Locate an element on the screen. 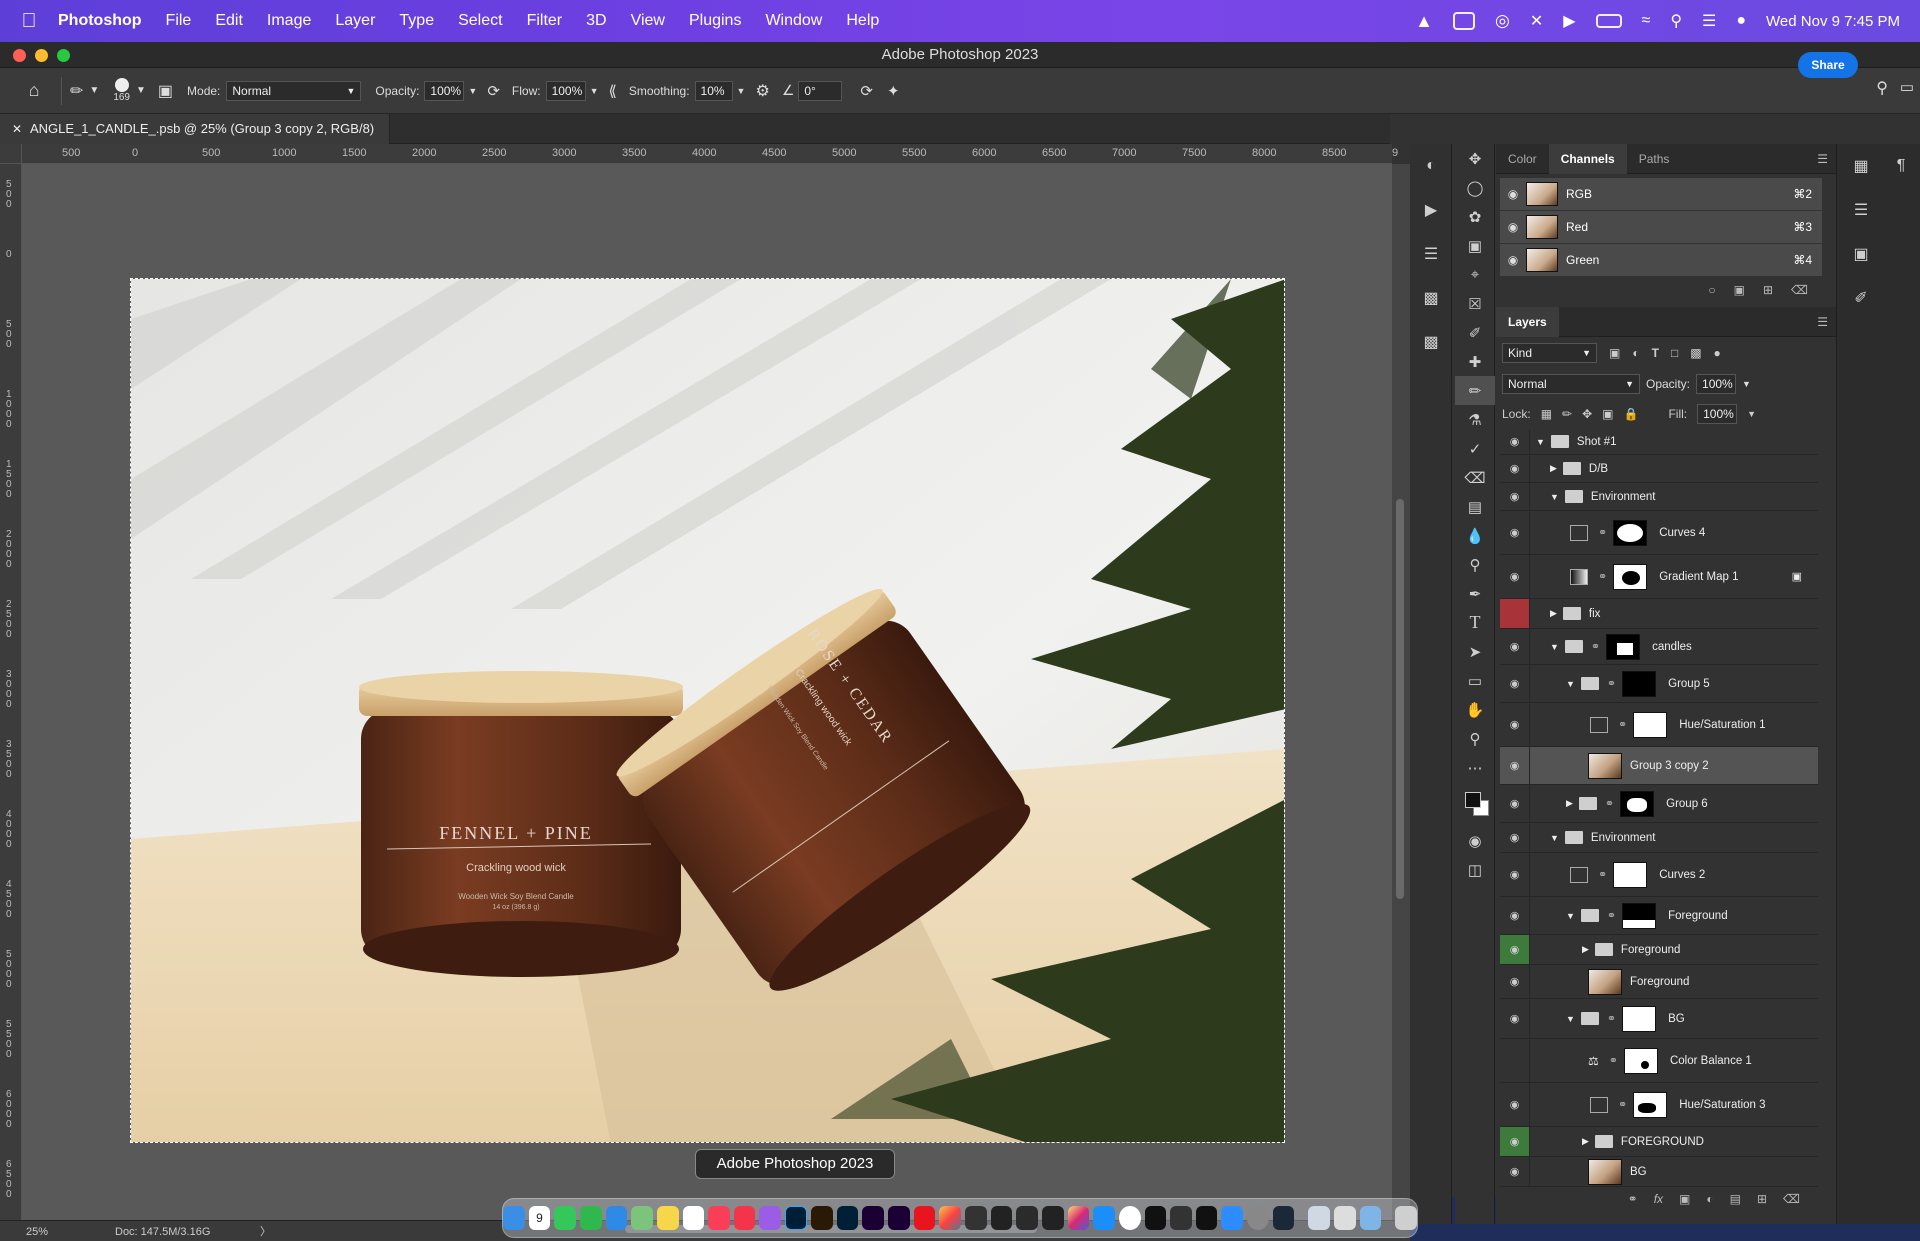 This screenshot has height=1241, width=1920. bridge-icon is located at coordinates (821, 1218).